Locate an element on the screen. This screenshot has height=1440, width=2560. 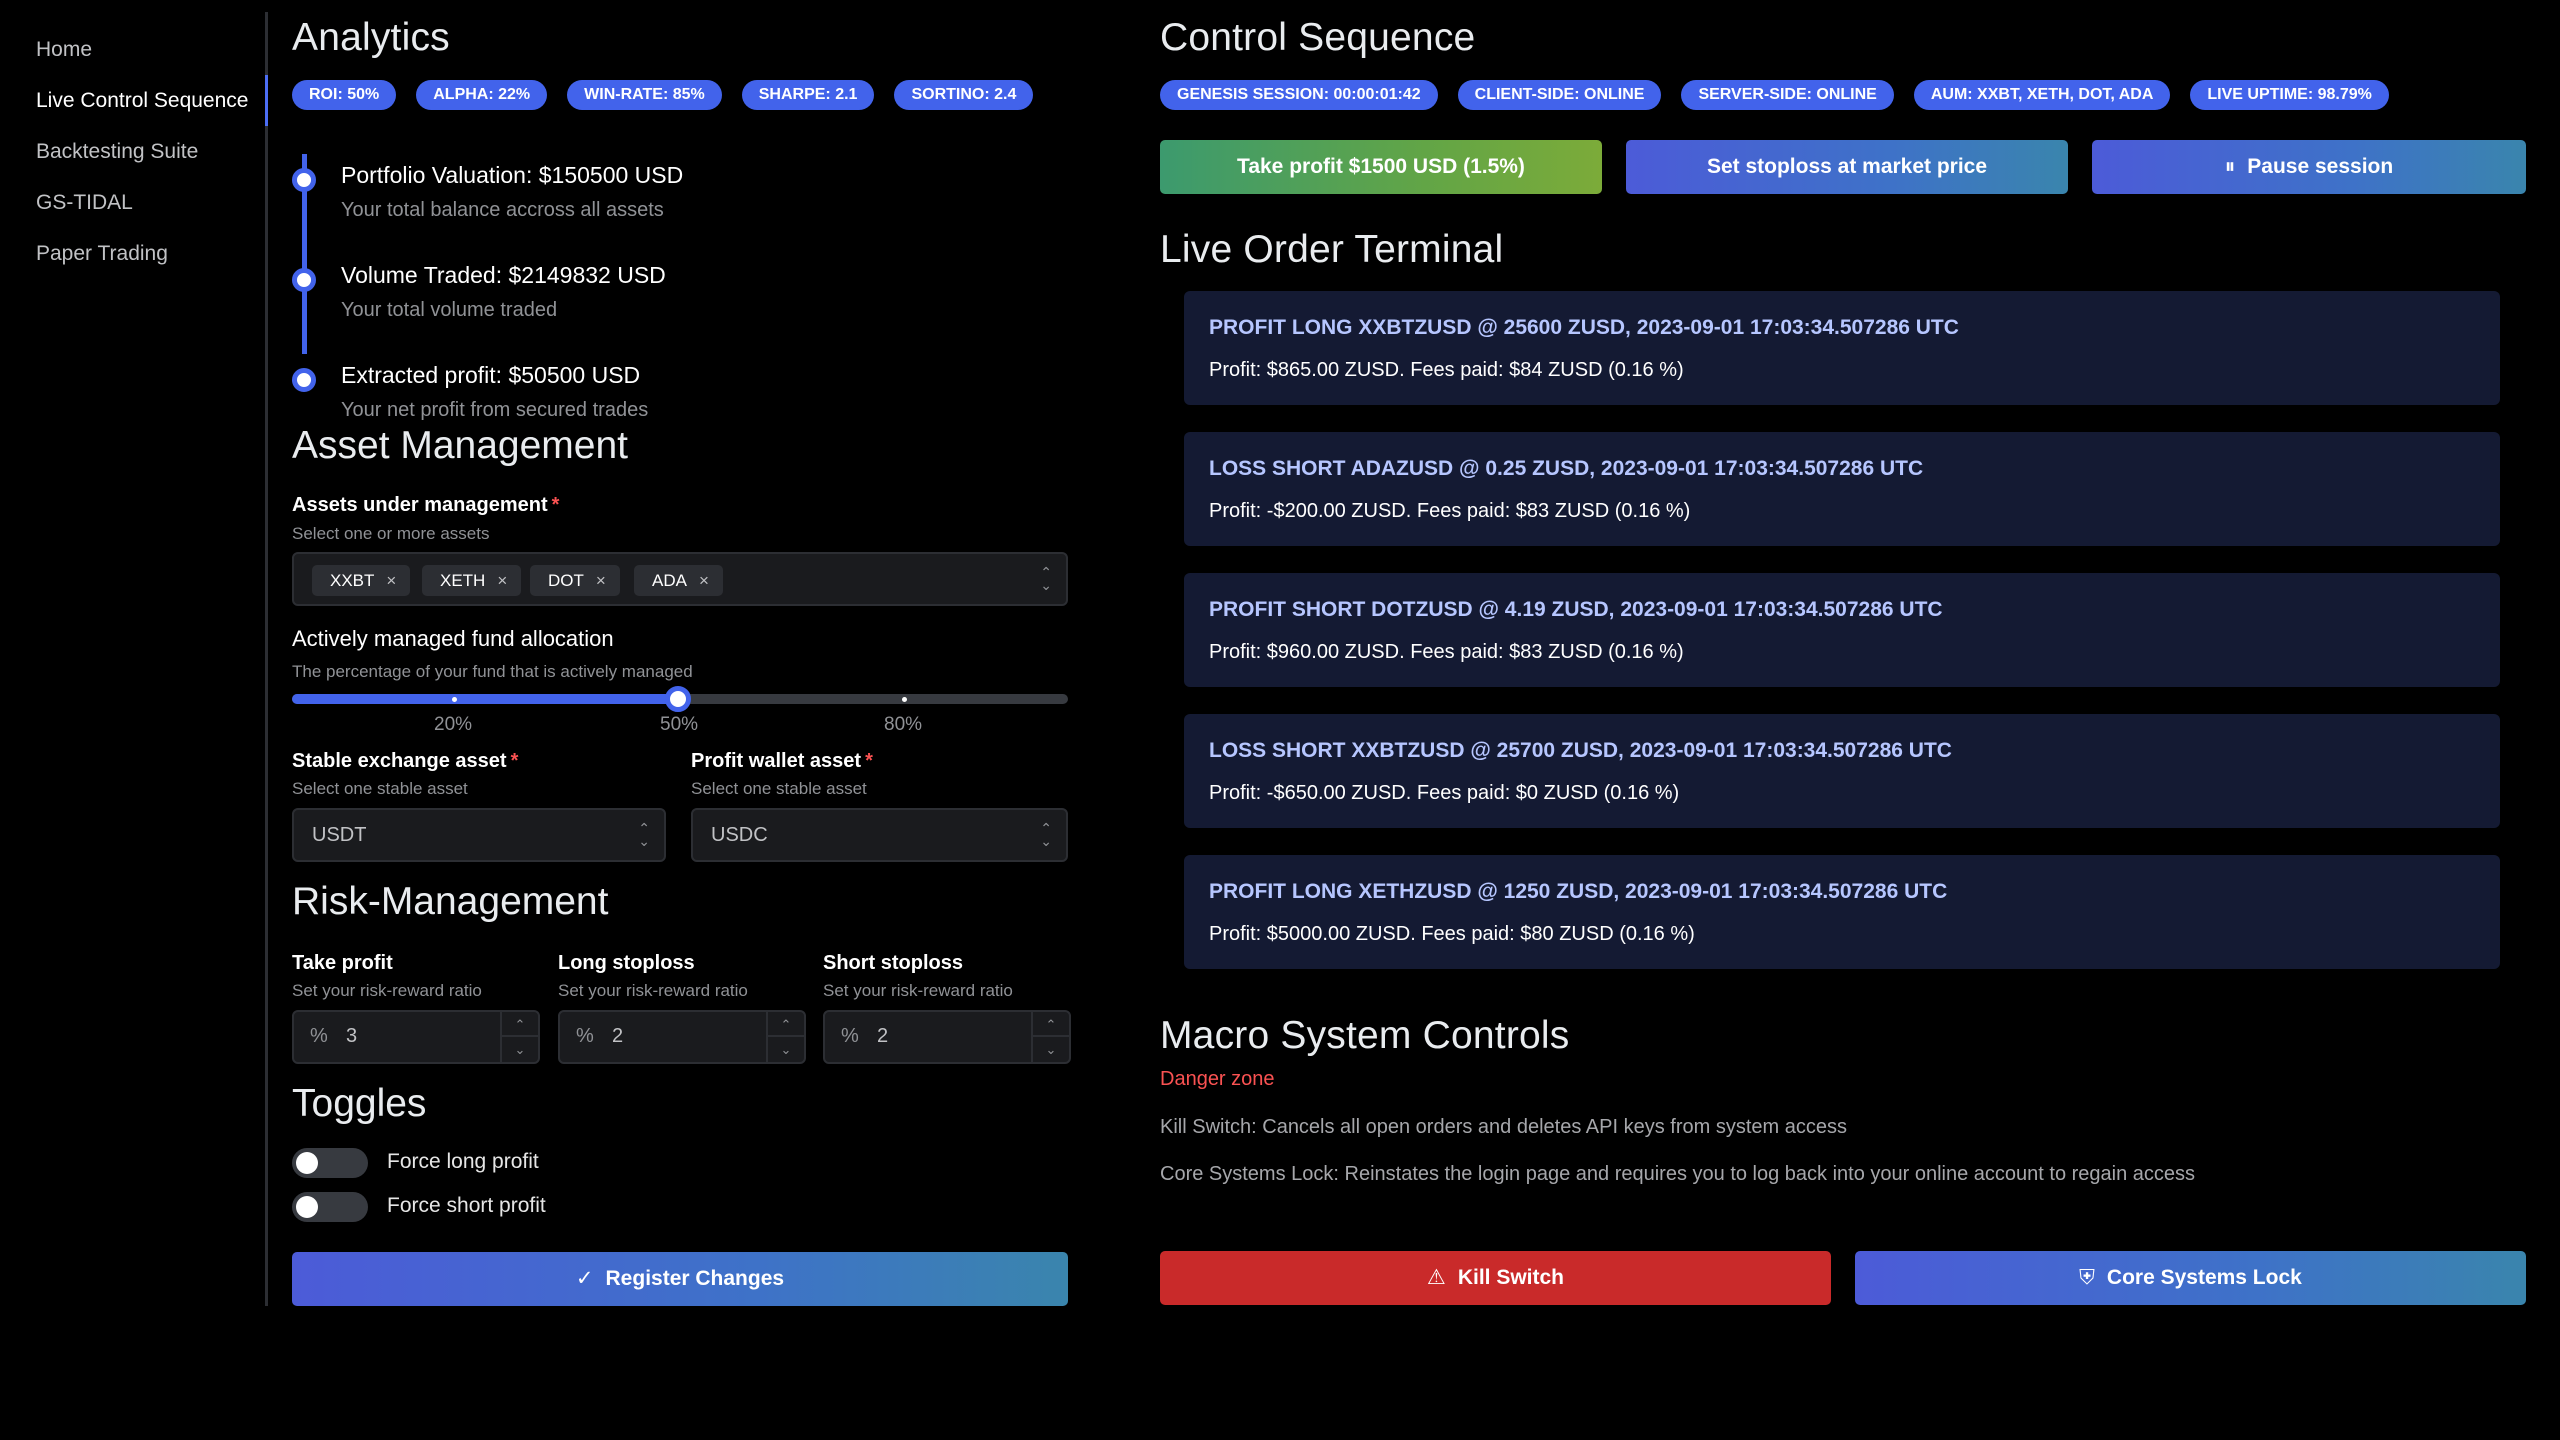
short-stoploss-label: Short stoploss is located at coordinates (893, 963).